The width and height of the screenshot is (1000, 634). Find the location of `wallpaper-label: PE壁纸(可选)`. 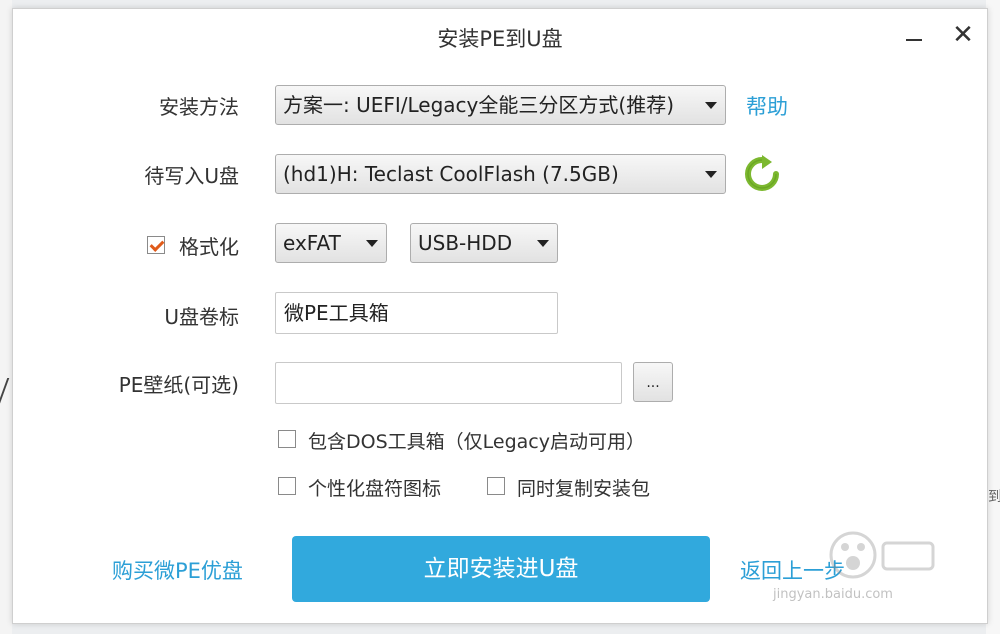

wallpaper-label: PE壁纸(可选) is located at coordinates (178, 385).